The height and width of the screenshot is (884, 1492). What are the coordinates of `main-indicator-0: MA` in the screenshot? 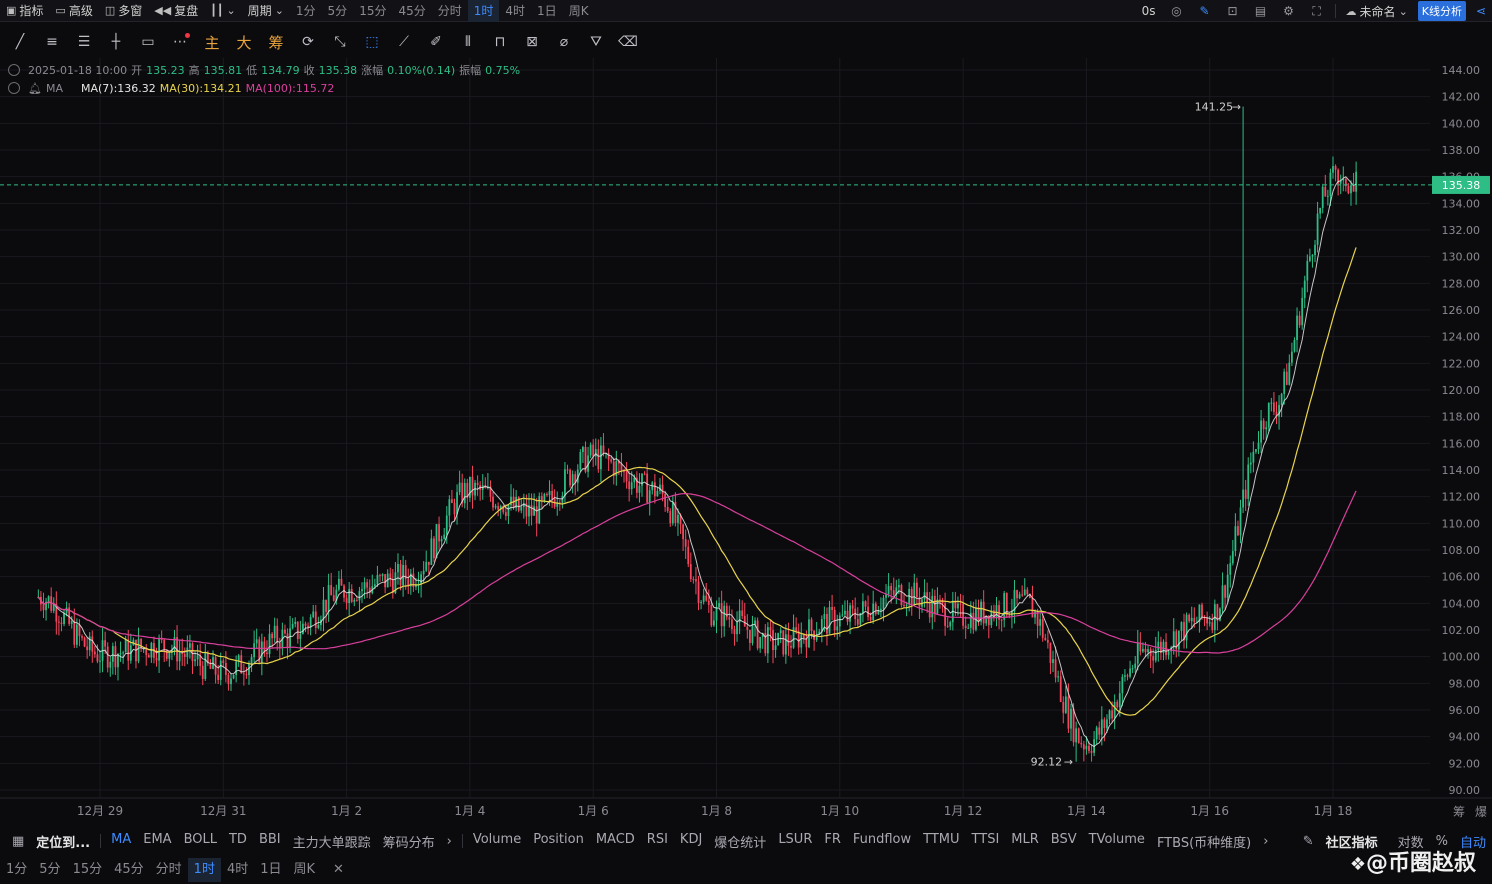 It's located at (121, 841).